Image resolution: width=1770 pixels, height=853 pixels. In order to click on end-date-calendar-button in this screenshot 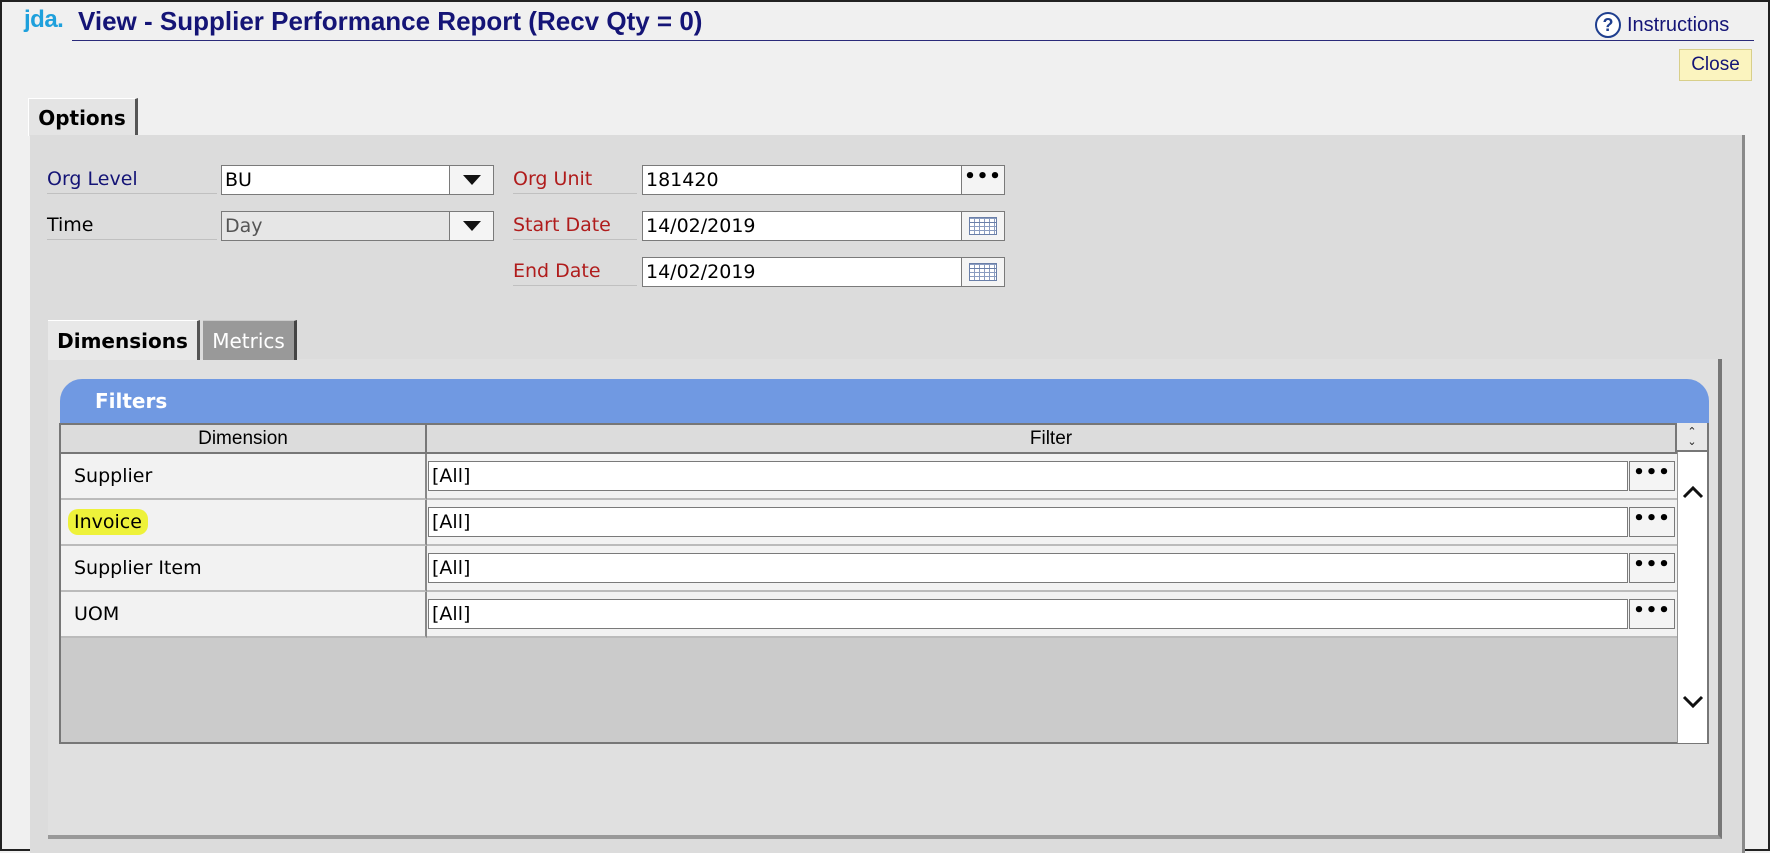, I will do `click(983, 272)`.